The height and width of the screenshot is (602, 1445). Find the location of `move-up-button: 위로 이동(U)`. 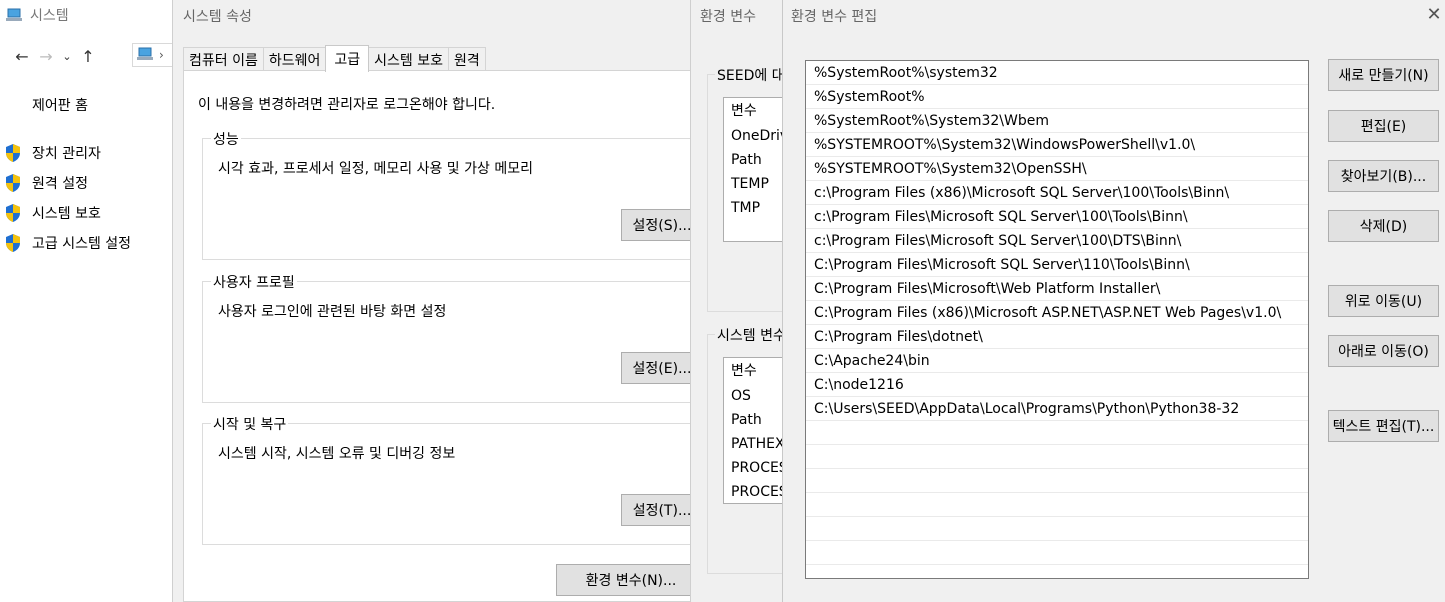

move-up-button: 위로 이동(U) is located at coordinates (1383, 301).